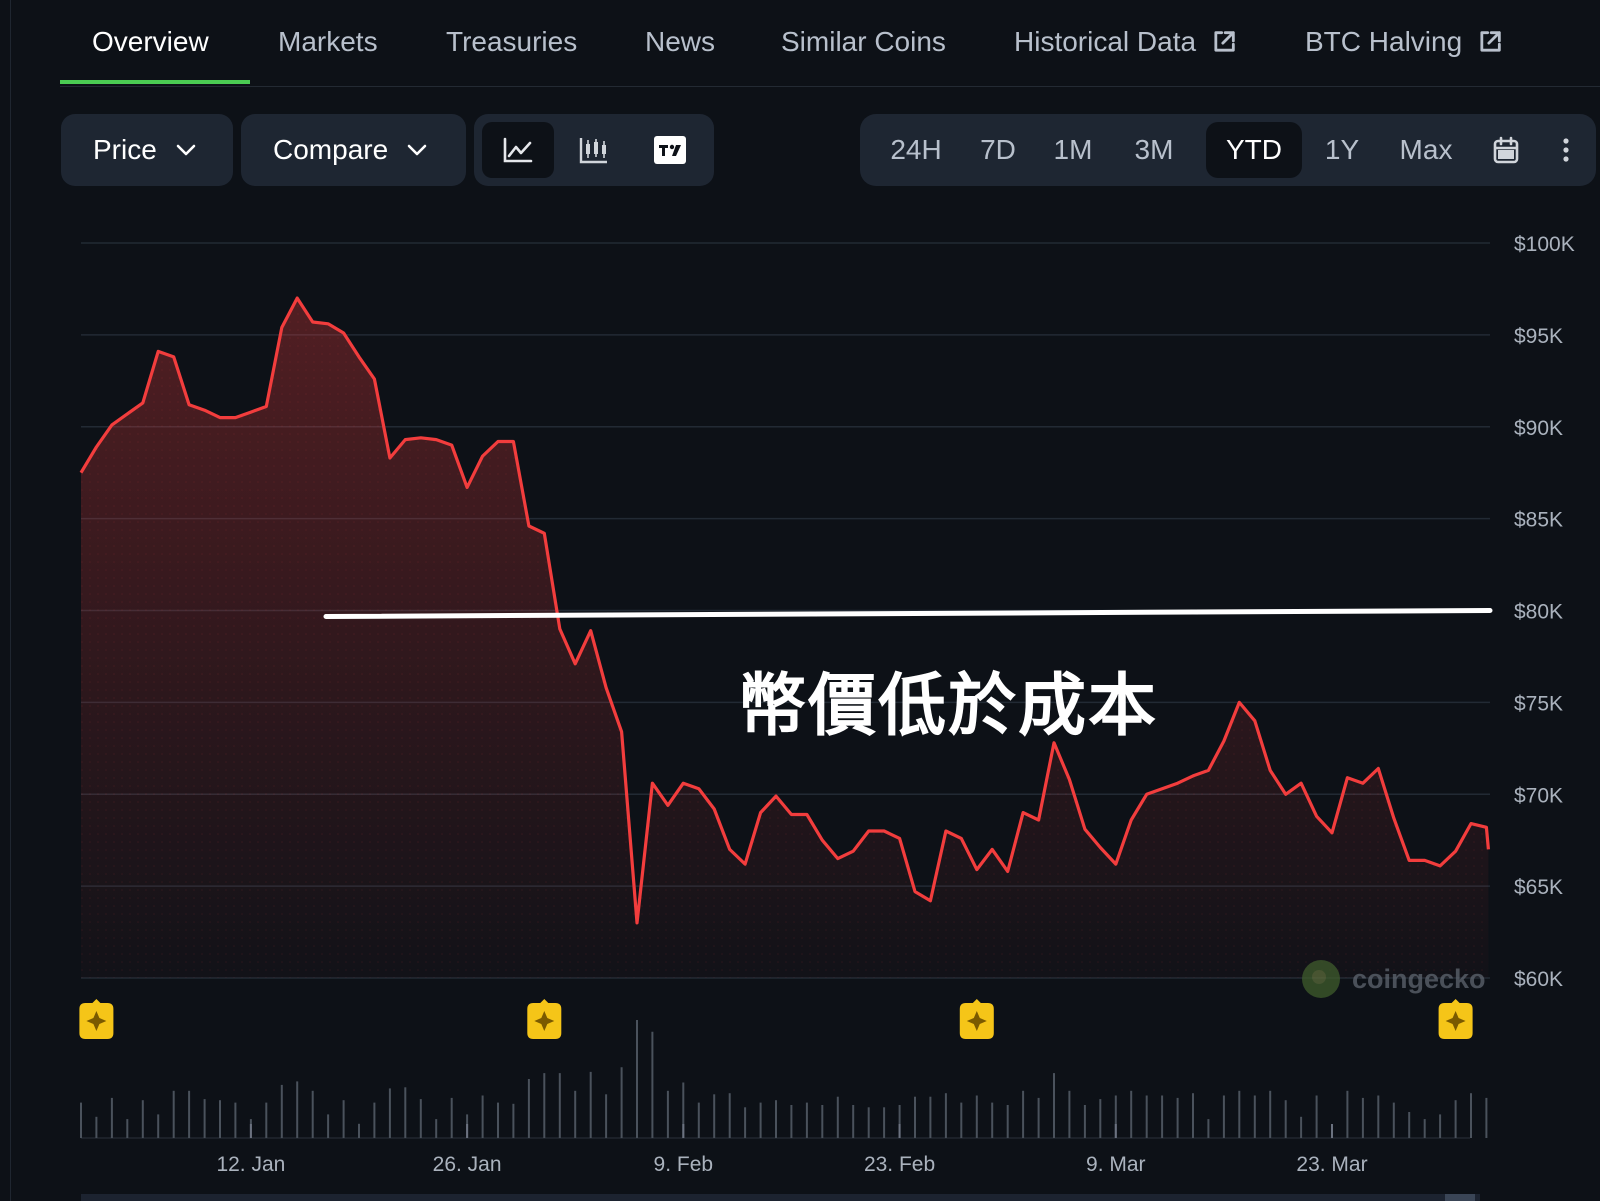 The width and height of the screenshot is (1600, 1201). I want to click on range-label: YTD, so click(1254, 149).